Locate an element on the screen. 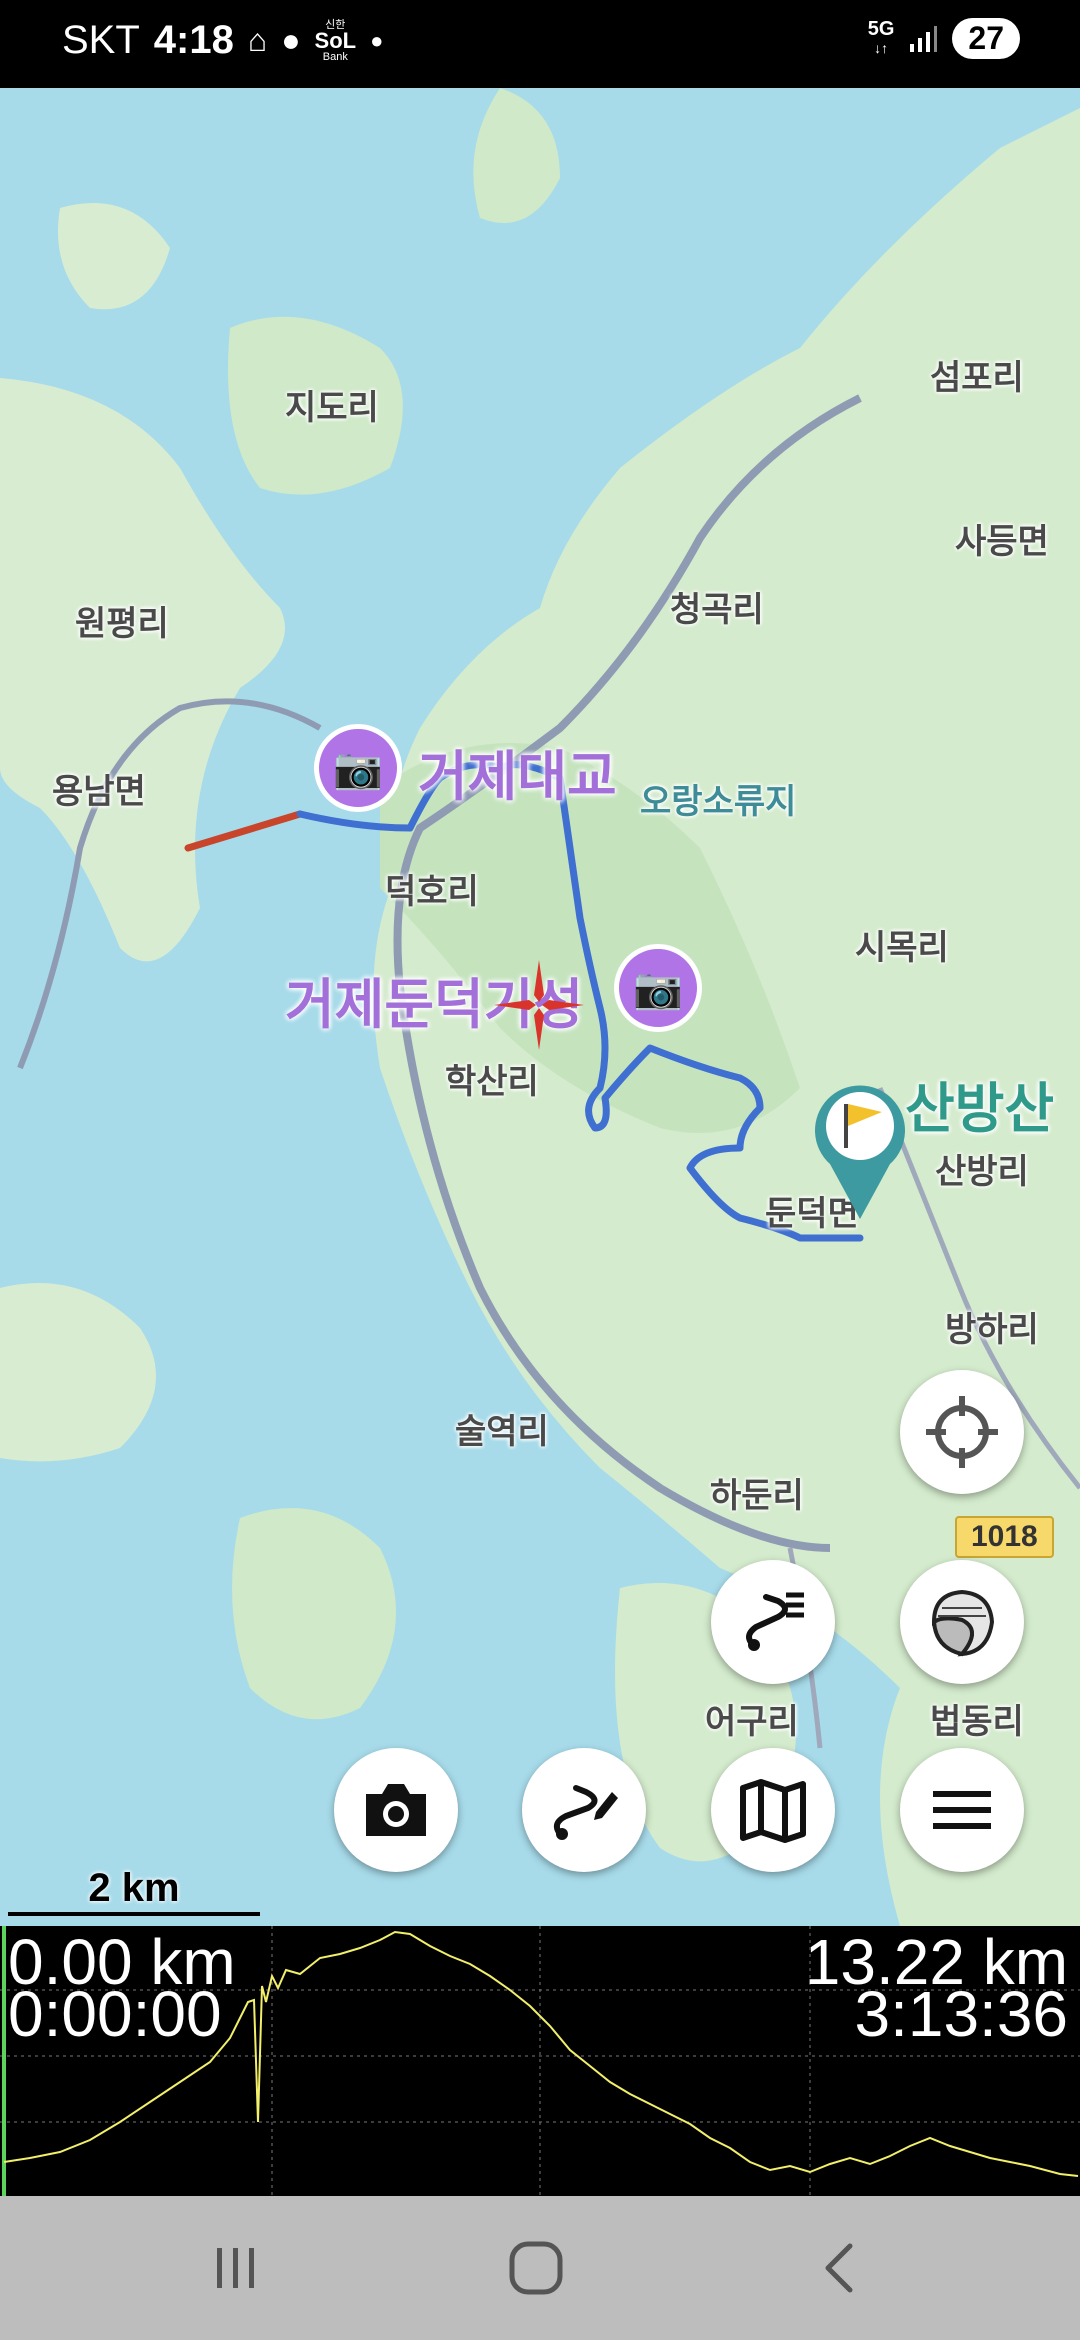 This screenshot has height=2340, width=1080. map-layers-icon is located at coordinates (963, 1623).